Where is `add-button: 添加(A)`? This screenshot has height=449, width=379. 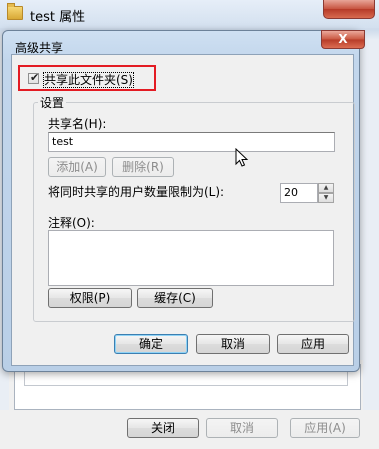
add-button: 添加(A) is located at coordinates (77, 167).